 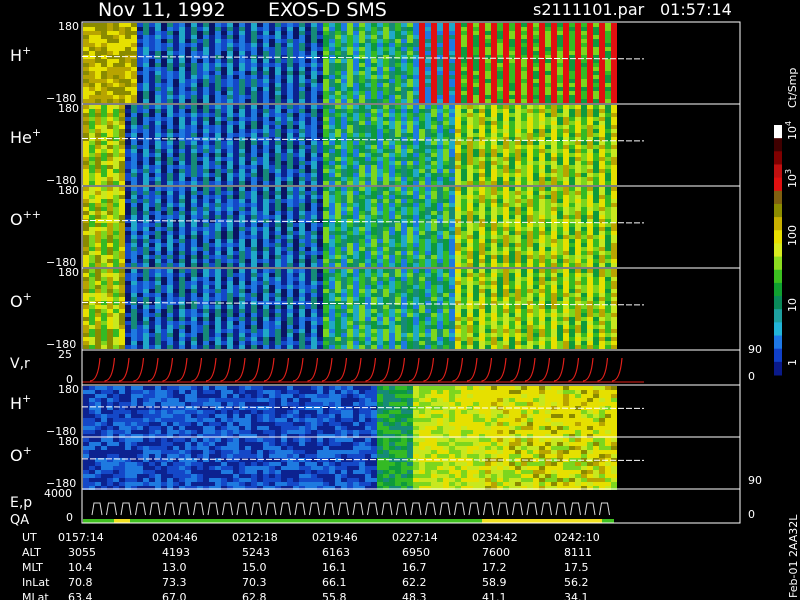 What do you see at coordinates (334, 582) in the screenshot?
I see `footer-cell-inlat: 66.1` at bounding box center [334, 582].